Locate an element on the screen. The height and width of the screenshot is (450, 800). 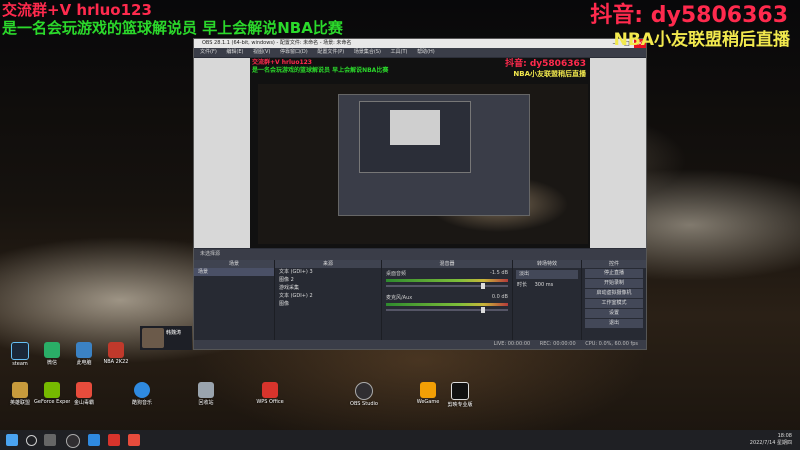
mixer-channel: 桌面音频 -1.5 dB is located at coordinates (447, 280).